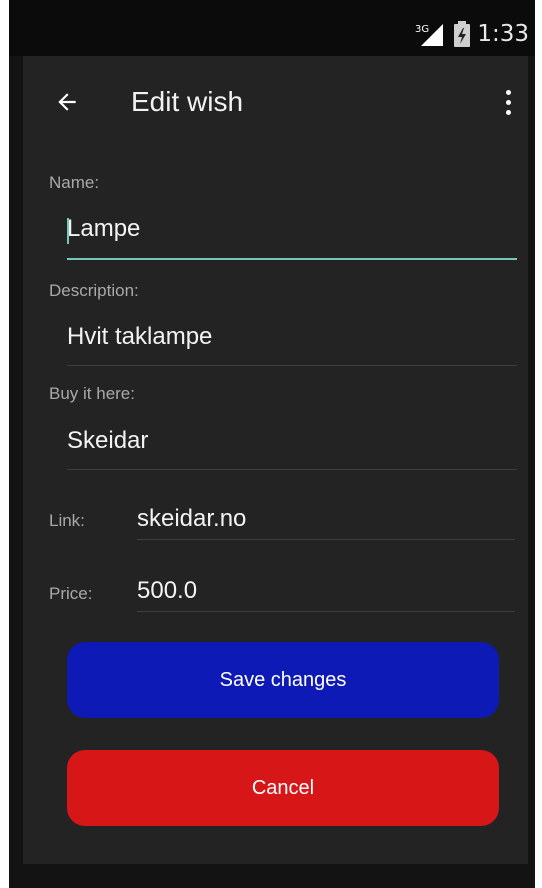  What do you see at coordinates (283, 788) in the screenshot?
I see `cancel-button: Cancel` at bounding box center [283, 788].